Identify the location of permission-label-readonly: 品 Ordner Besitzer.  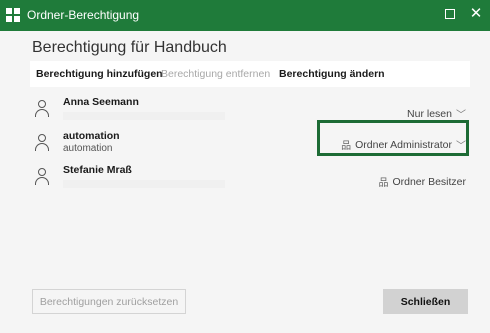
(422, 182).